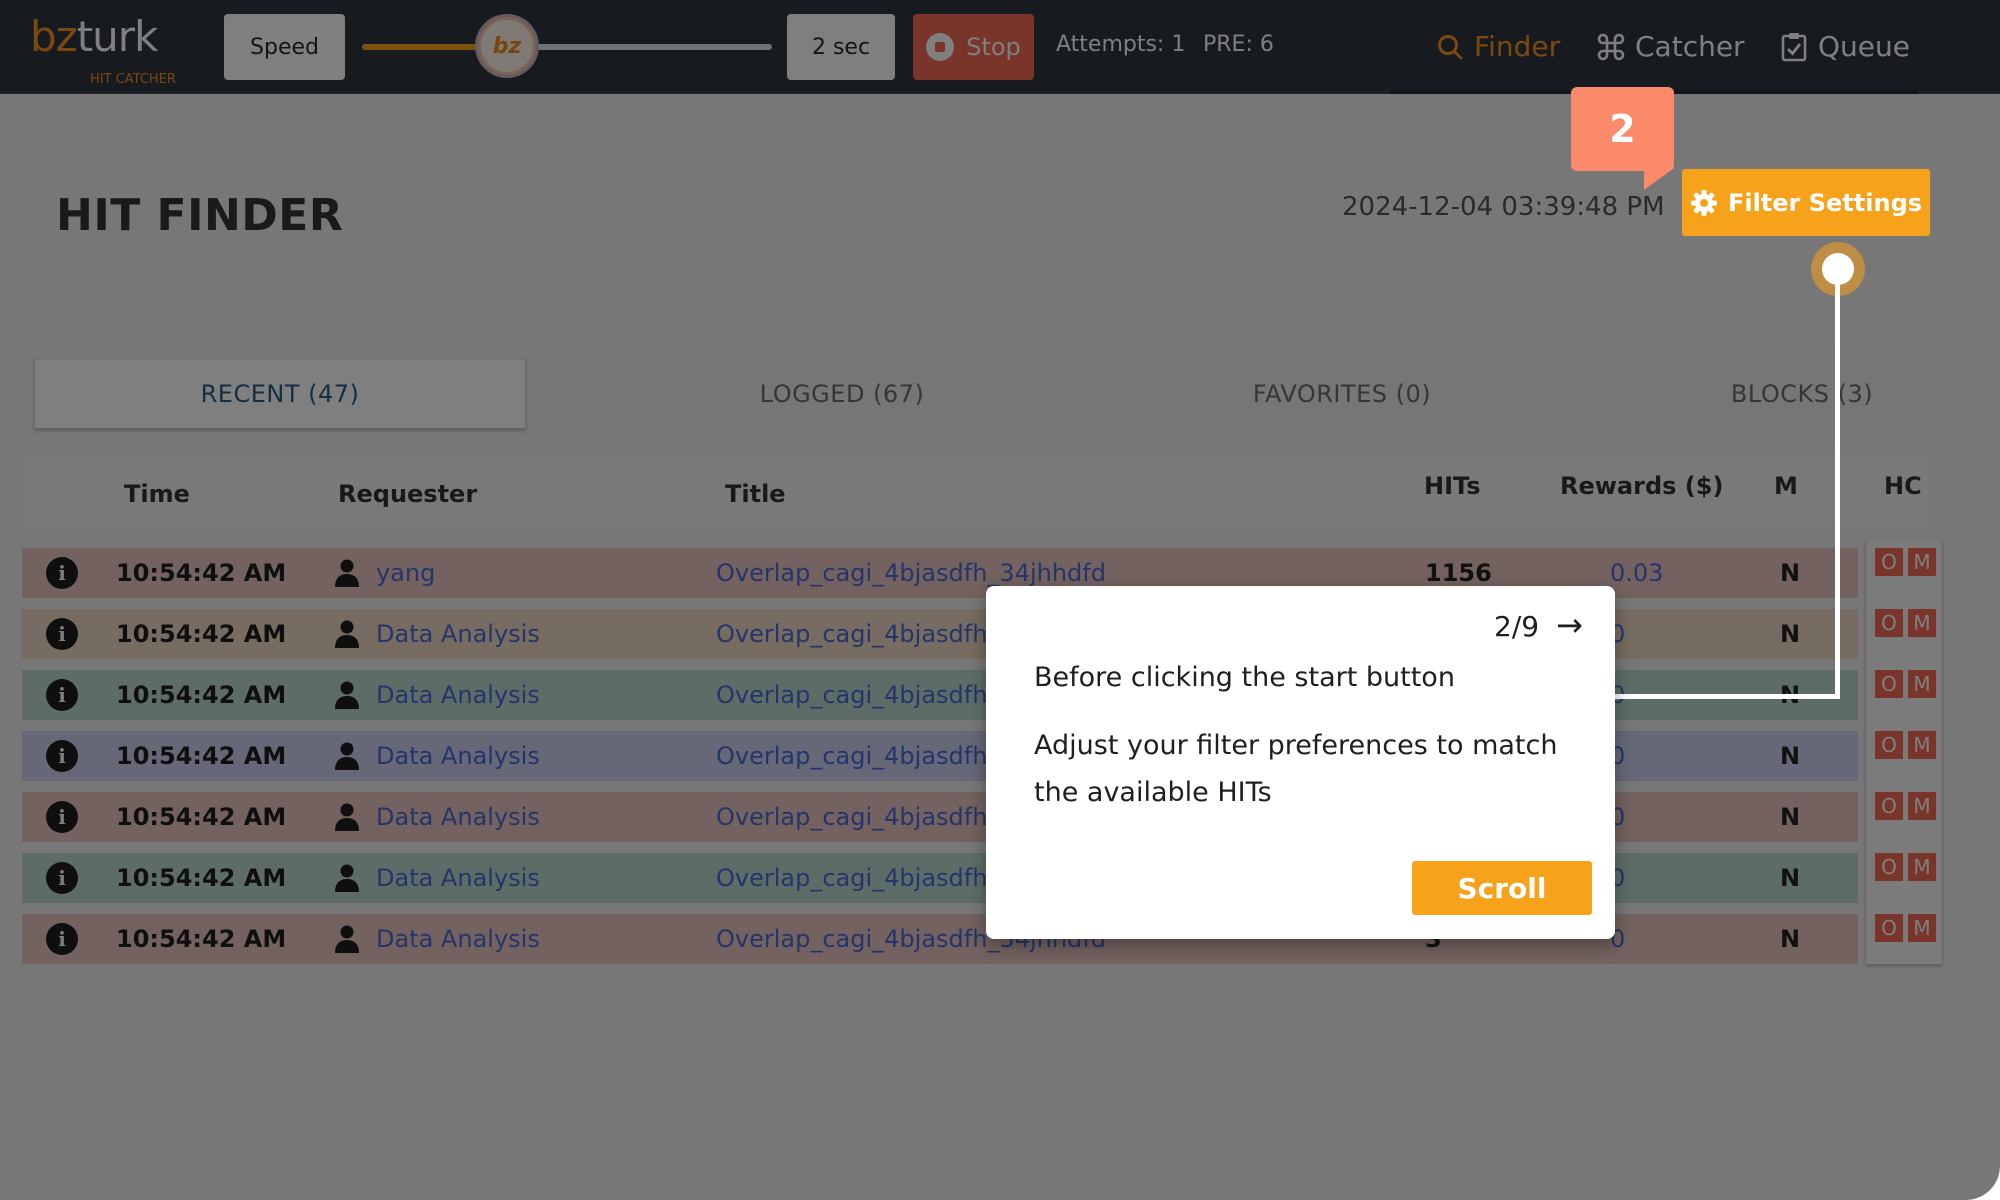 The image size is (2000, 1200). I want to click on tour-beacon-dot, so click(1838, 269).